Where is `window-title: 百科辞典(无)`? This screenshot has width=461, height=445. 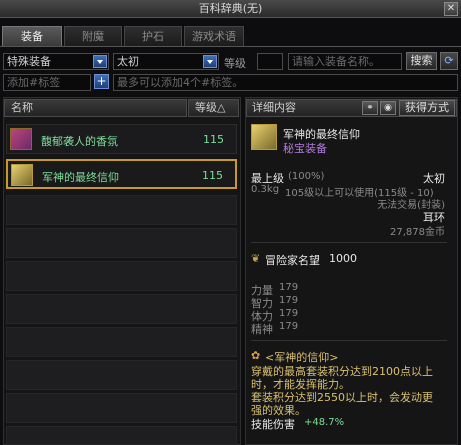 window-title: 百科辞典(无) is located at coordinates (230, 9).